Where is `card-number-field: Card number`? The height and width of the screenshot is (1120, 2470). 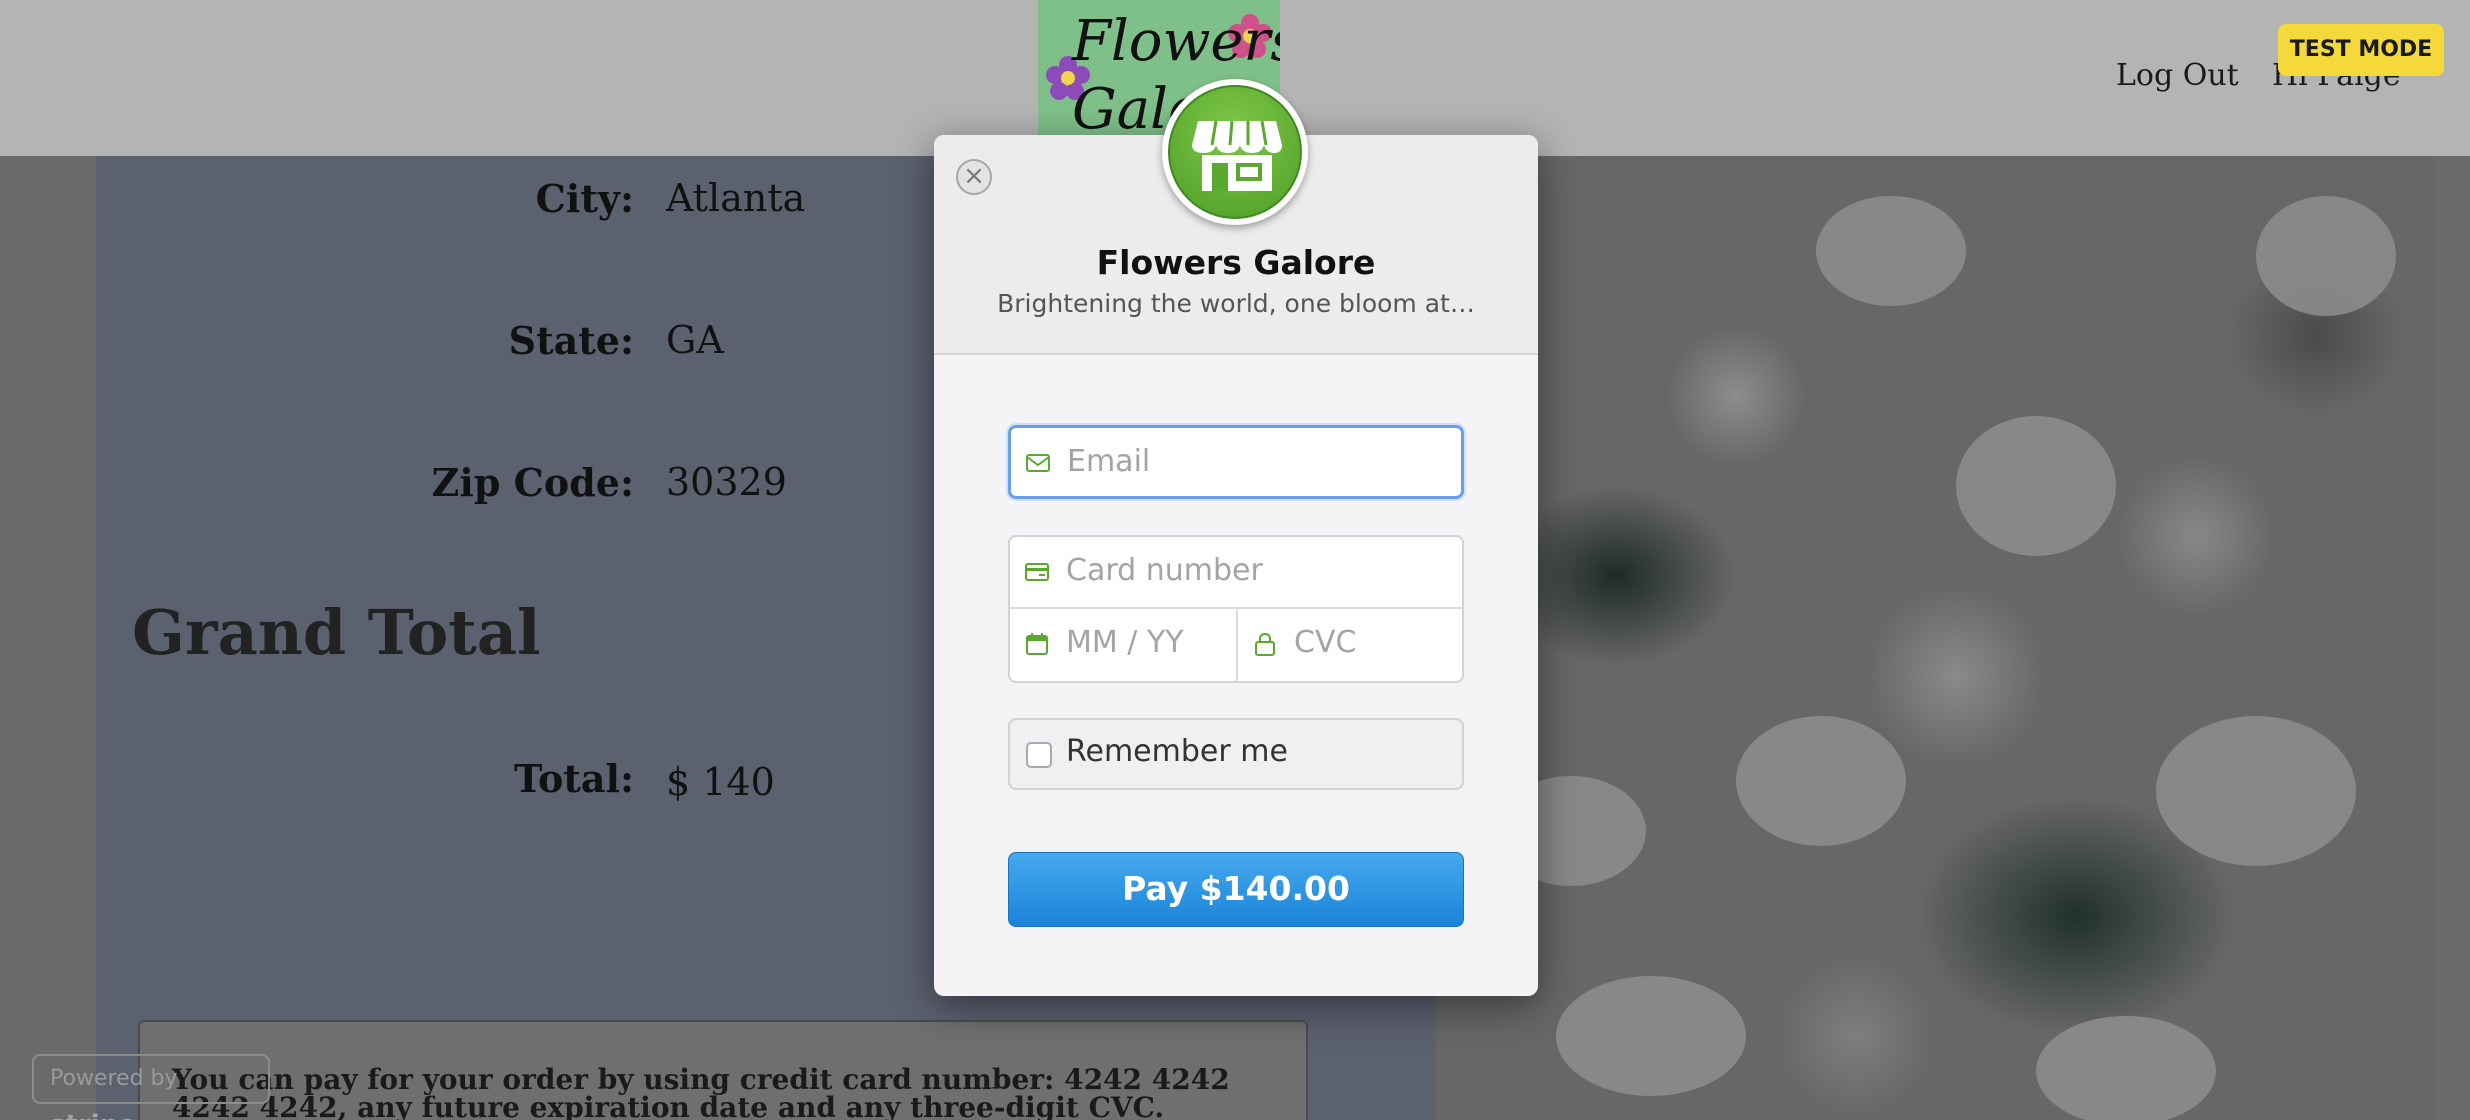
card-number-field: Card number is located at coordinates (1236, 572).